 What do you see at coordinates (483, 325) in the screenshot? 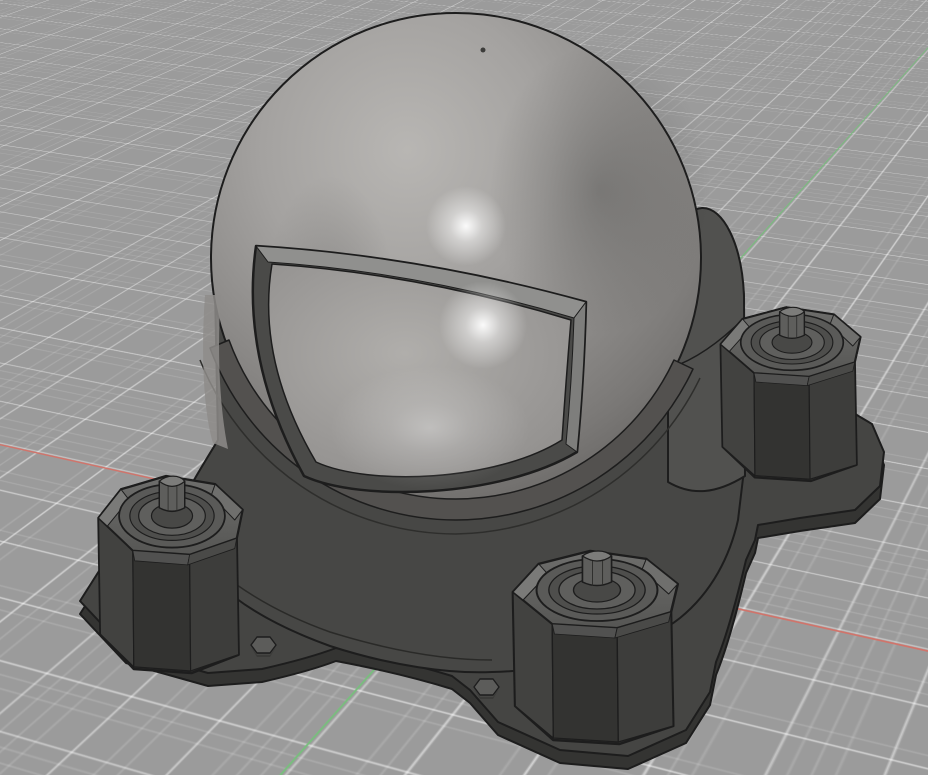
I see `lens-specular-highlight` at bounding box center [483, 325].